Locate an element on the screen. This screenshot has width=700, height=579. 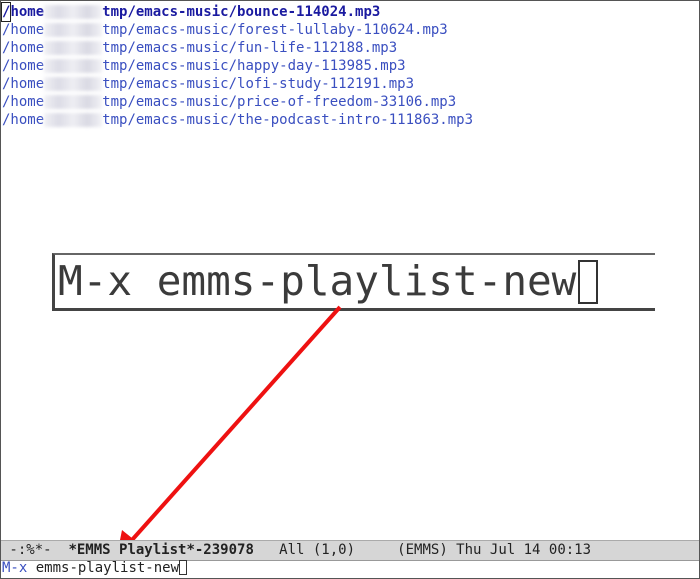
modeline-status: -:%*- is located at coordinates (35, 550).